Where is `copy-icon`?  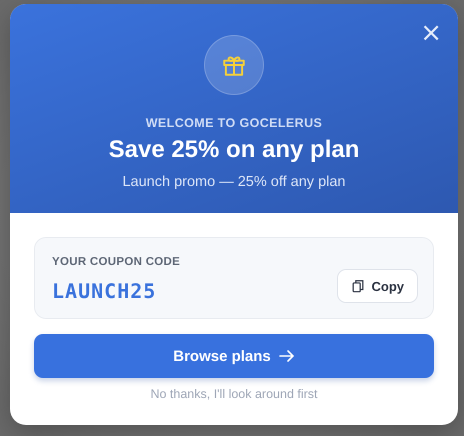 copy-icon is located at coordinates (357, 286).